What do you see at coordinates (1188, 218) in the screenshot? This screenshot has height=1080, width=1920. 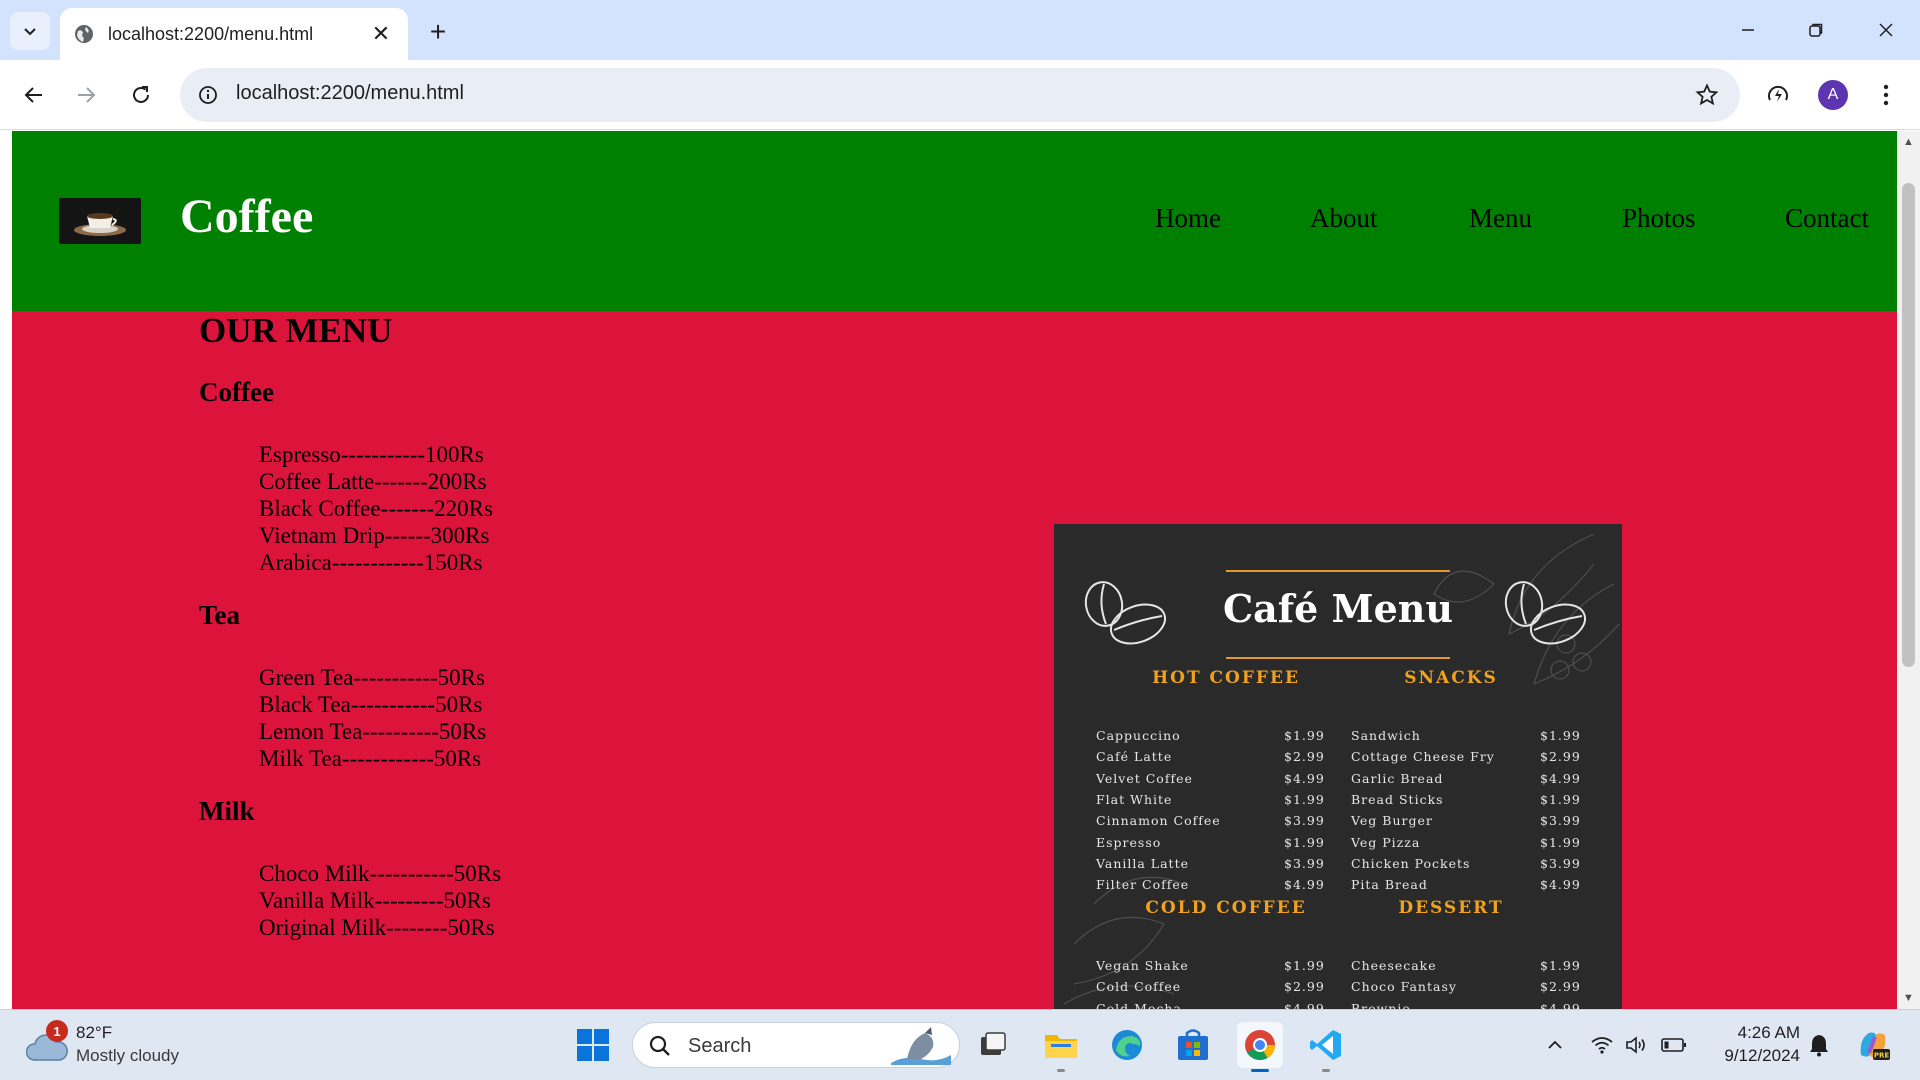 I see `nav-home: Home` at bounding box center [1188, 218].